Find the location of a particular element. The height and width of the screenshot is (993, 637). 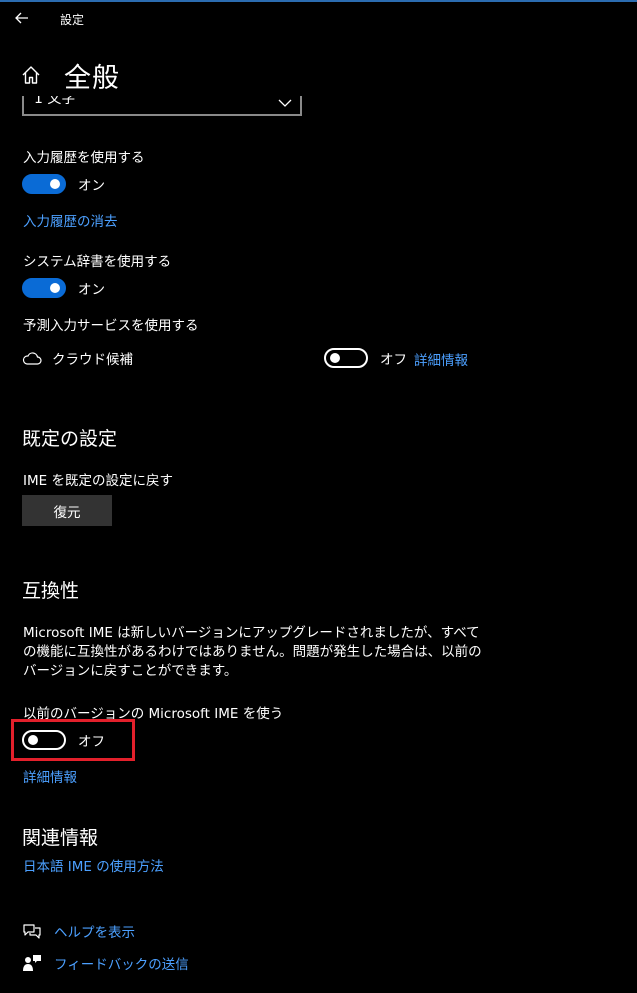

dropdown-clip: 1 文字 is located at coordinates (163, 107).